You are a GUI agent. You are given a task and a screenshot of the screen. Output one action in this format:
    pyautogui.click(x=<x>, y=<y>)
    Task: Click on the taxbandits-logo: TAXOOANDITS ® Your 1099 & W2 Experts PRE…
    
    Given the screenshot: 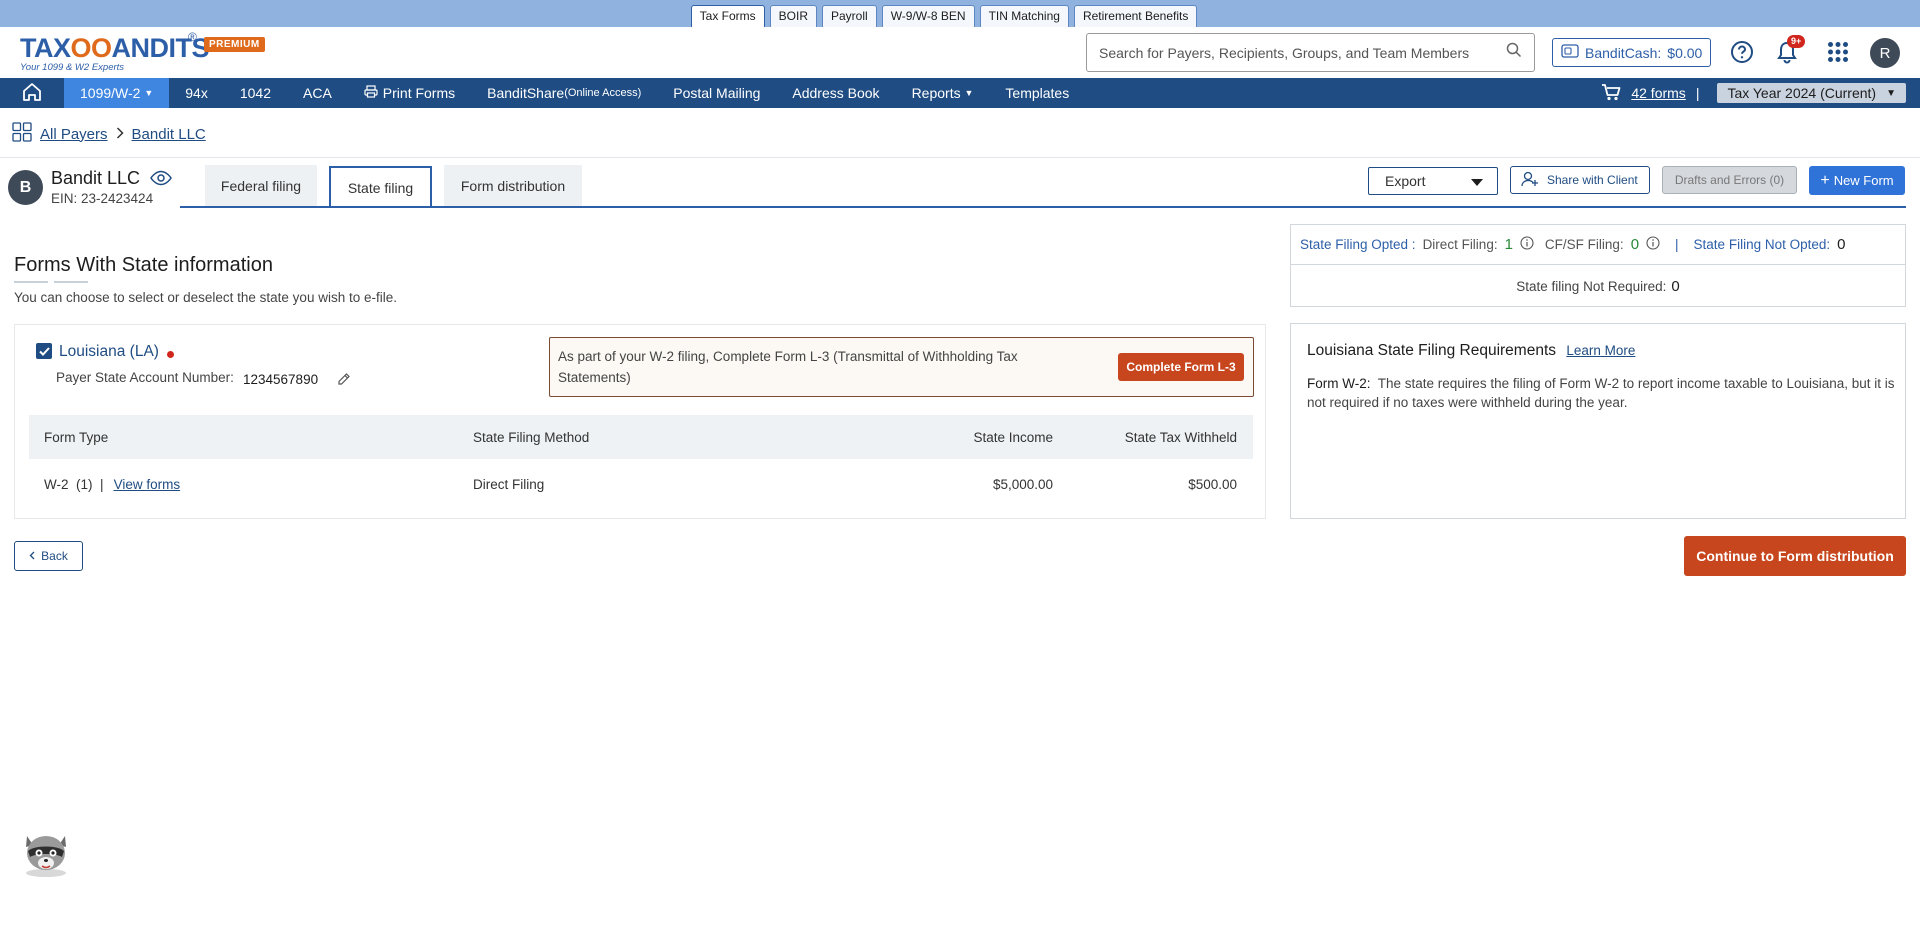 What is the action you would take?
    pyautogui.click(x=145, y=53)
    